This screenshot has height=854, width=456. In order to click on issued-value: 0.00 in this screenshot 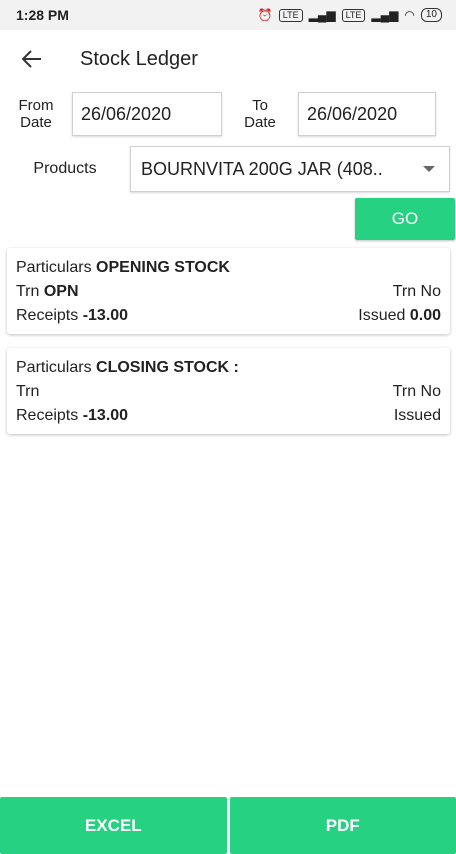, I will do `click(425, 315)`.